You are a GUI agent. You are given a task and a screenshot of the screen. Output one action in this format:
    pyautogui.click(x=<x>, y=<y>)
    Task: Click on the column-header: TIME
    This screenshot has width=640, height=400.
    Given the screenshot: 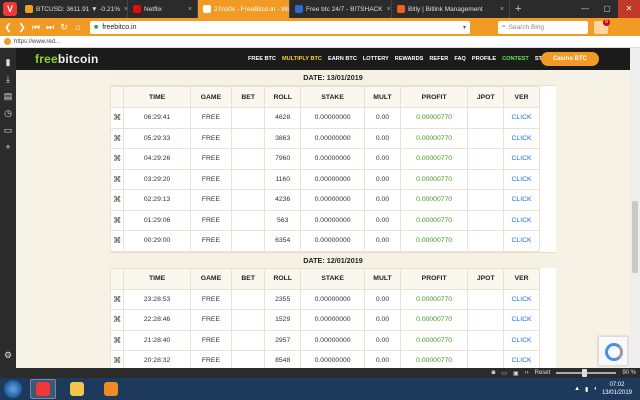 What is the action you would take?
    pyautogui.click(x=157, y=97)
    